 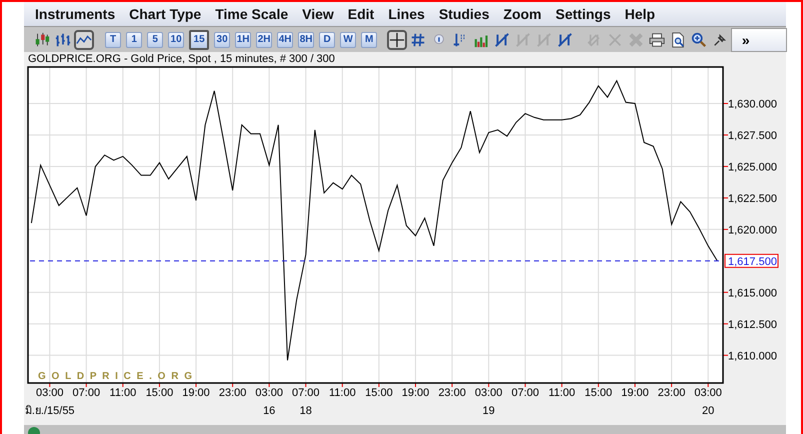 I want to click on menu-item: Lines, so click(x=406, y=14).